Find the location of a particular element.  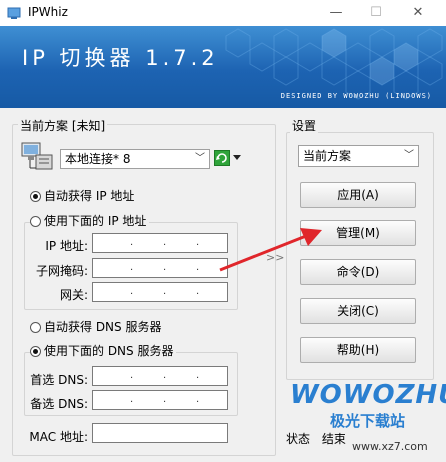

status-label: 状态 is located at coordinates (298, 439).